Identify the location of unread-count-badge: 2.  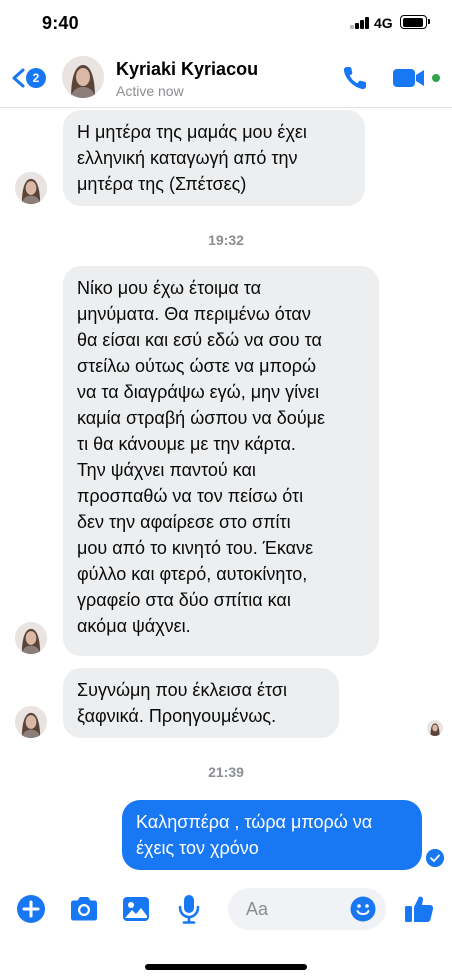
(36, 78).